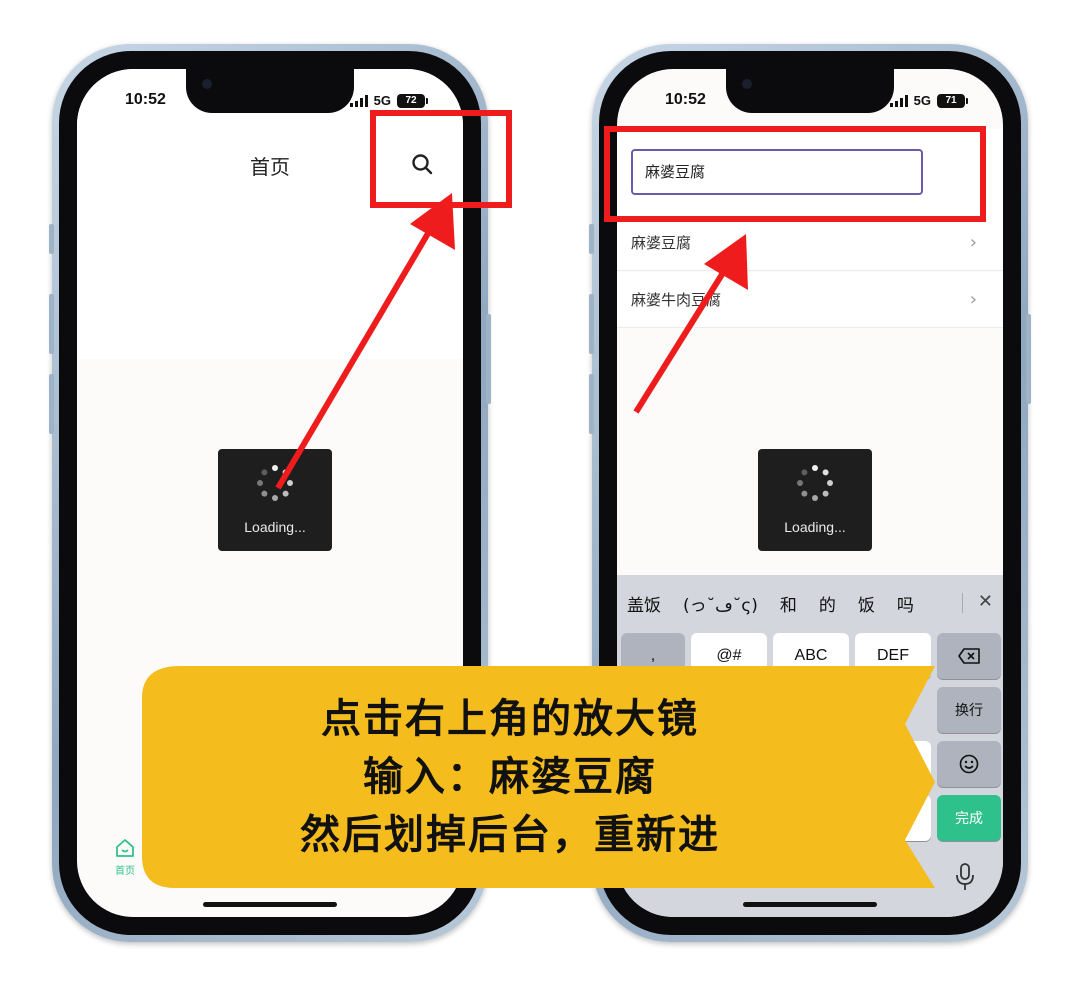 Image resolution: width=1080 pixels, height=986 pixels. Describe the element at coordinates (510, 777) in the screenshot. I see `banner-line-2: 输入：麻婆豆腐` at that location.